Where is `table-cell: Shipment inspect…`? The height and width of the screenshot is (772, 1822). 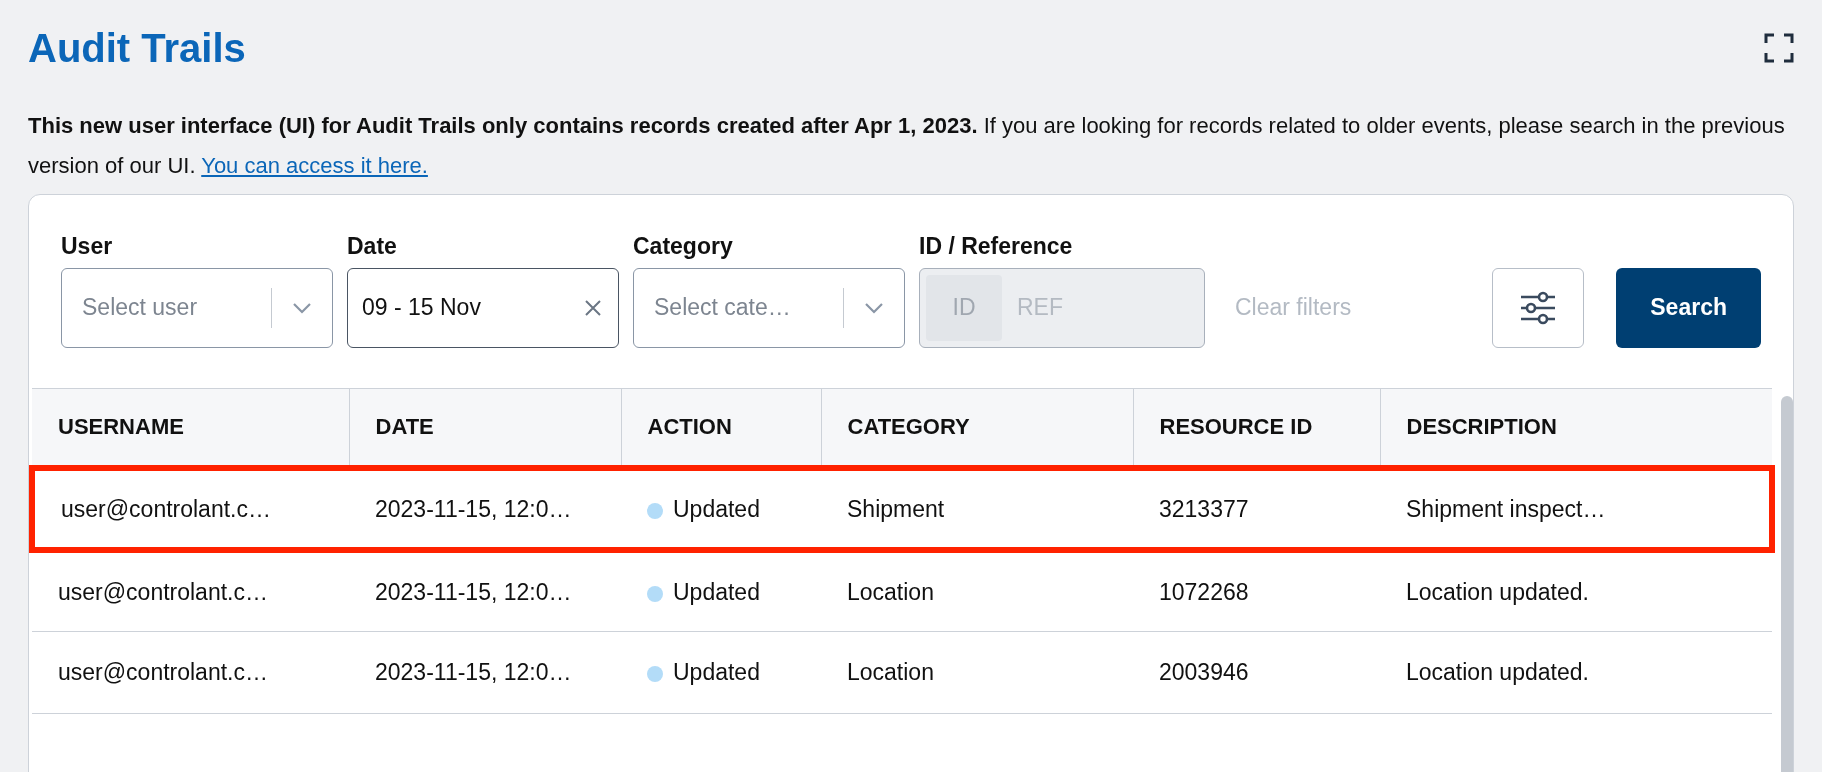
table-cell: Shipment inspect… is located at coordinates (1576, 509).